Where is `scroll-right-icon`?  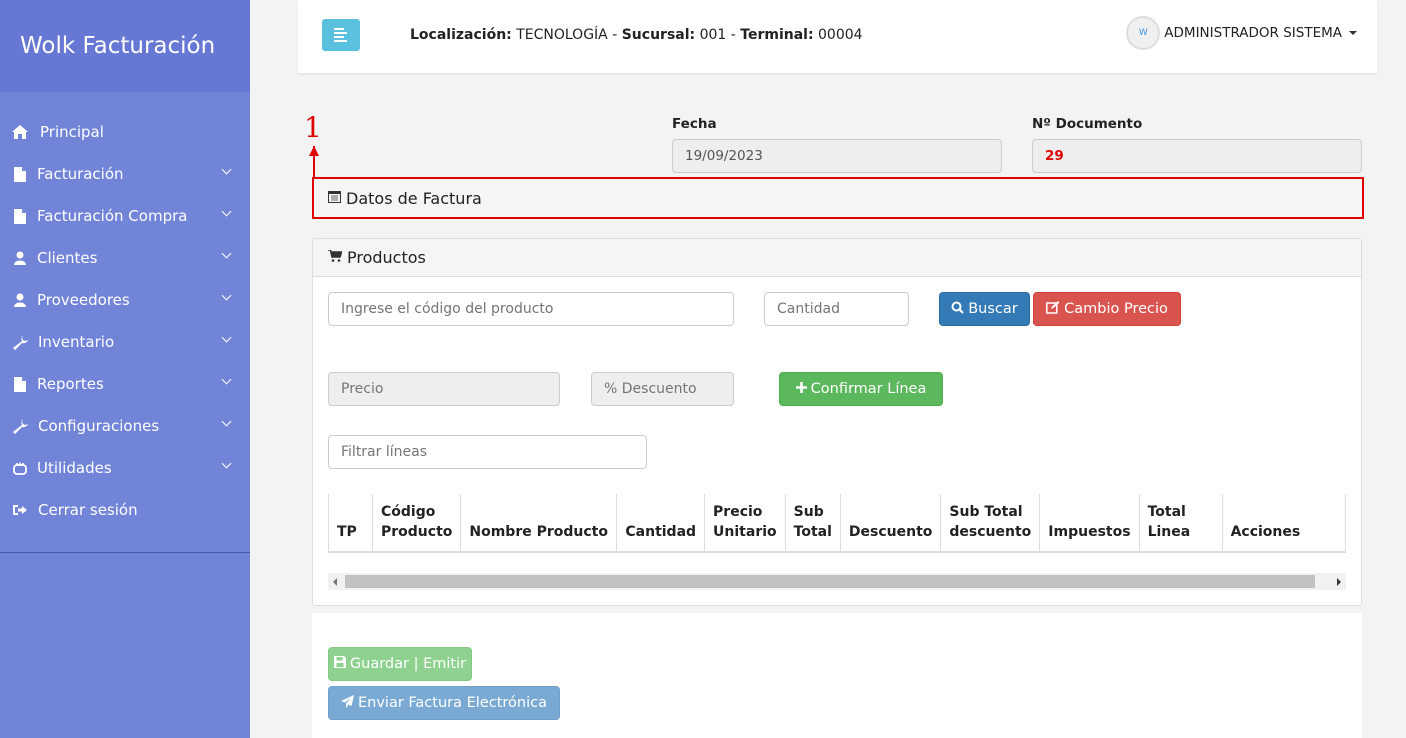
scroll-right-icon is located at coordinates (1339, 582).